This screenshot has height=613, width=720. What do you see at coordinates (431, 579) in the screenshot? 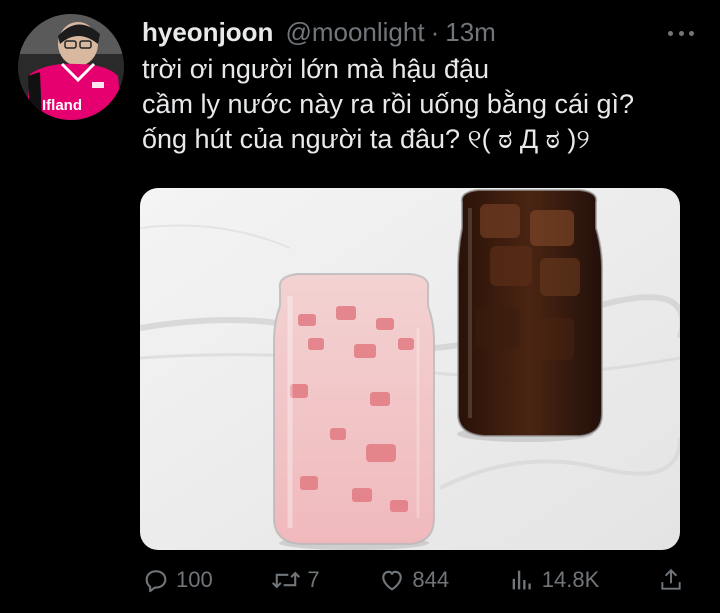
I see `like-count: 844` at bounding box center [431, 579].